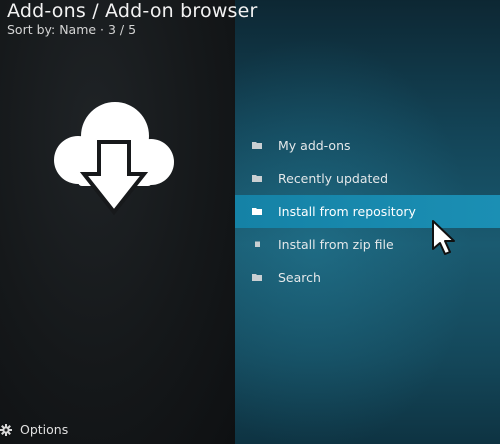  Describe the element at coordinates (367, 277) in the screenshot. I see `menu-item-search: Search` at that location.